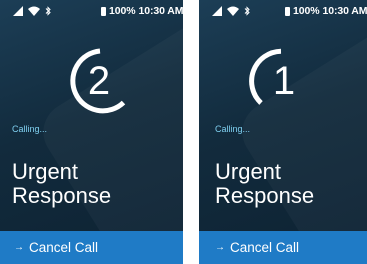 The width and height of the screenshot is (367, 264). I want to click on countdown-indicator: 1, so click(284, 81).